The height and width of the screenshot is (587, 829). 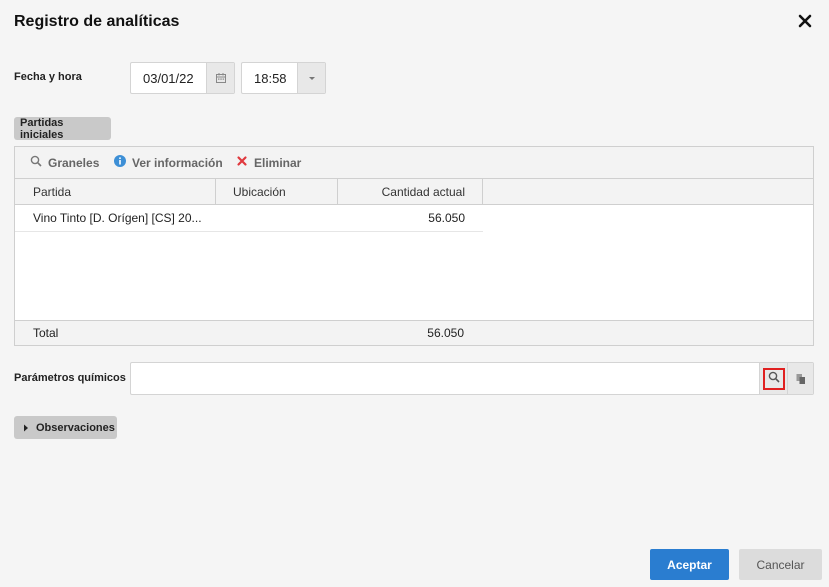 I want to click on graneles-label: Graneles, so click(x=74, y=162).